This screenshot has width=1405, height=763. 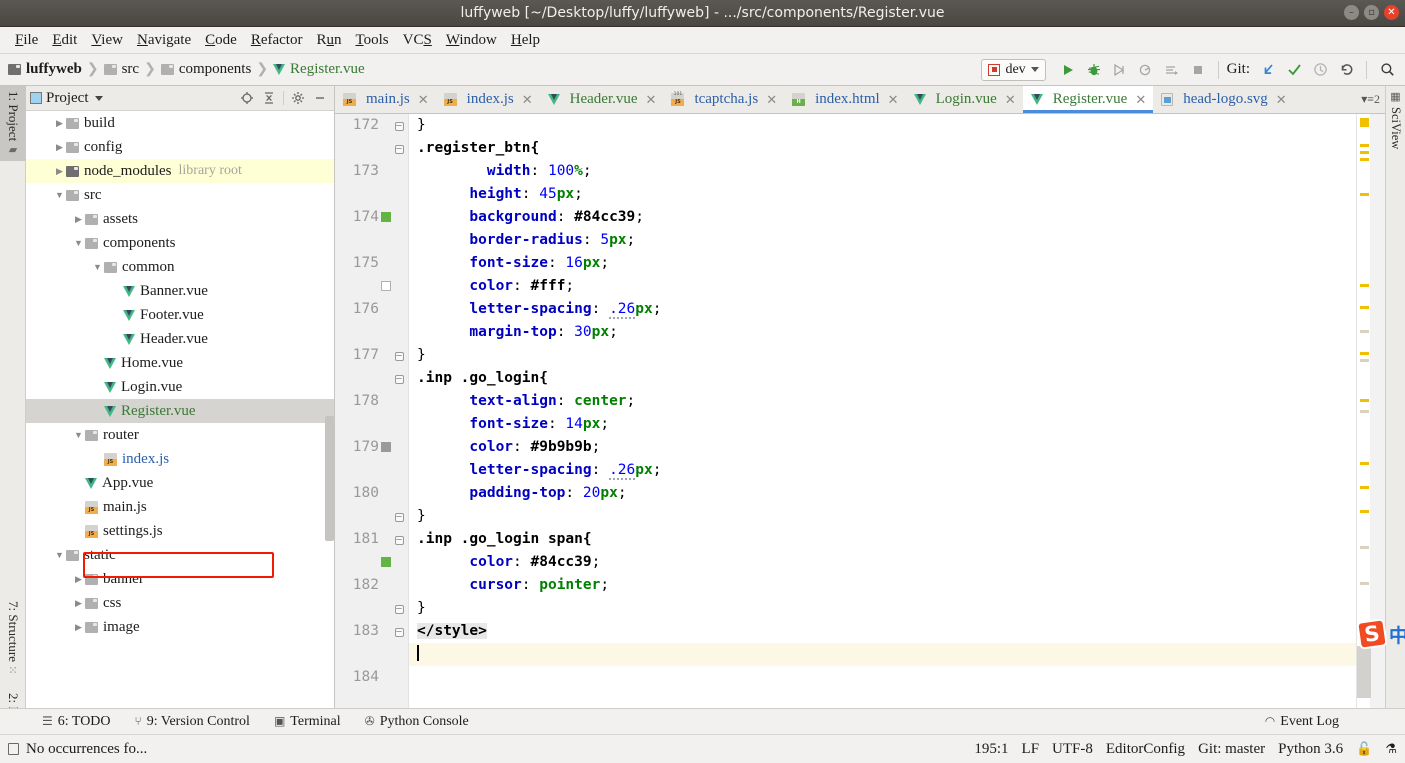 I want to click on tree-node-assets: ▶ assets, so click(x=180, y=219).